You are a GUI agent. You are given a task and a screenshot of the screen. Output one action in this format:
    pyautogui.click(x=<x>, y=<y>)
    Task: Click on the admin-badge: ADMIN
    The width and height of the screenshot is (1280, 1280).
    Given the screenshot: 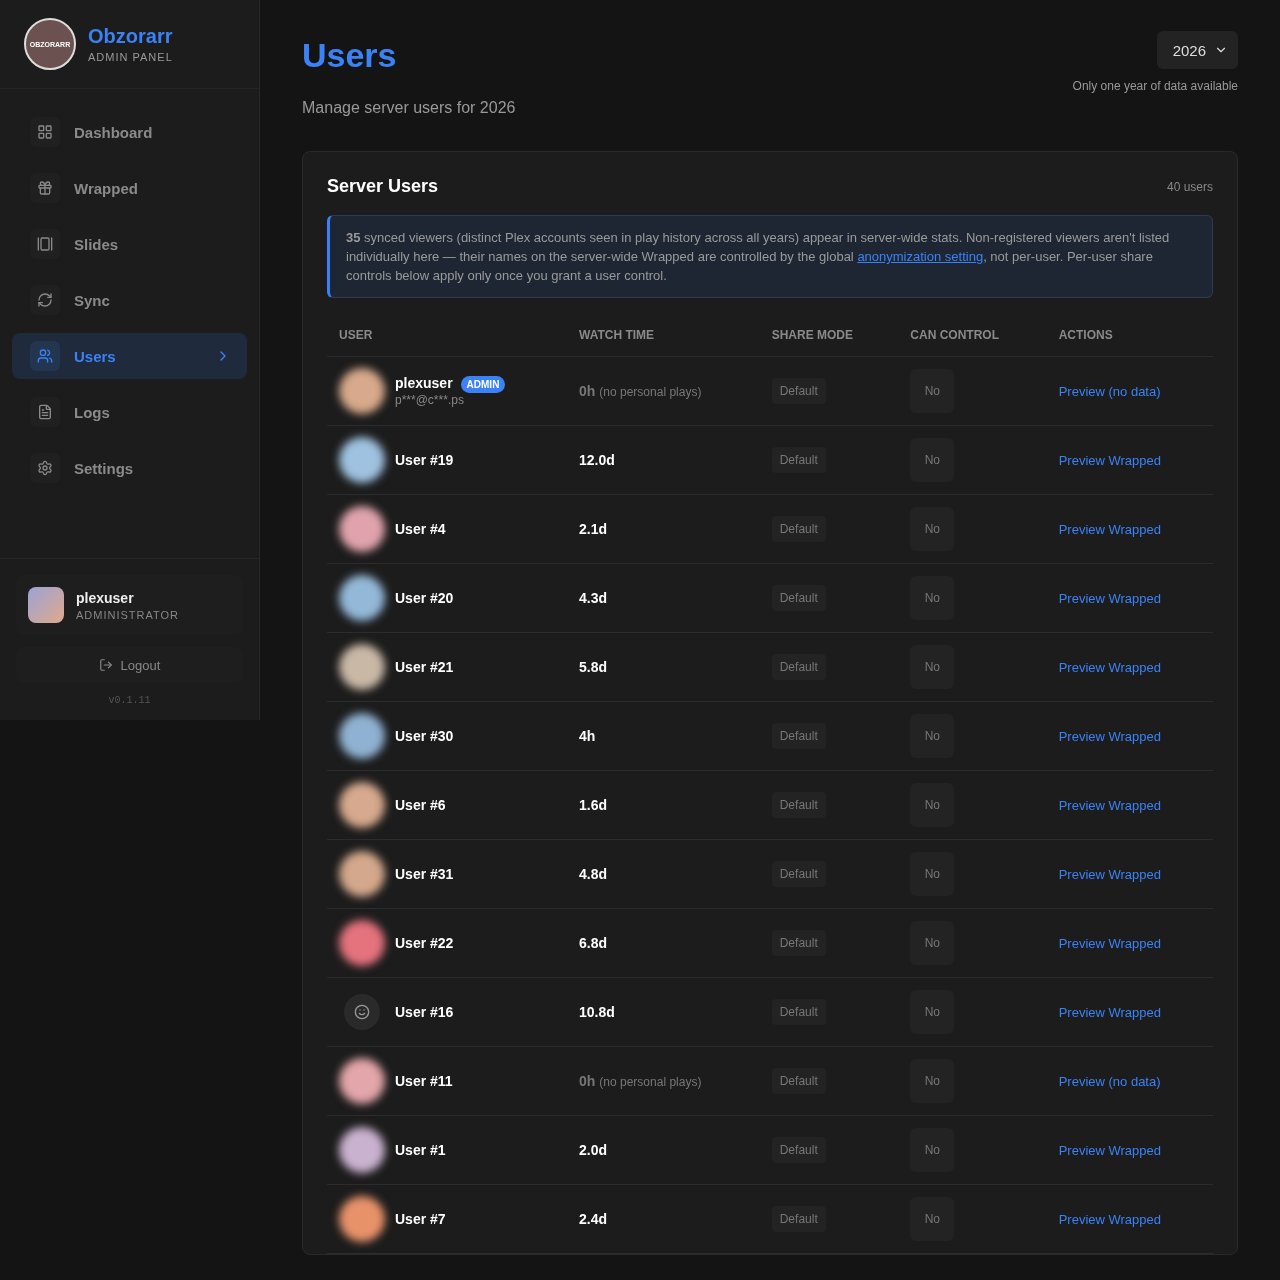 What is the action you would take?
    pyautogui.click(x=483, y=384)
    